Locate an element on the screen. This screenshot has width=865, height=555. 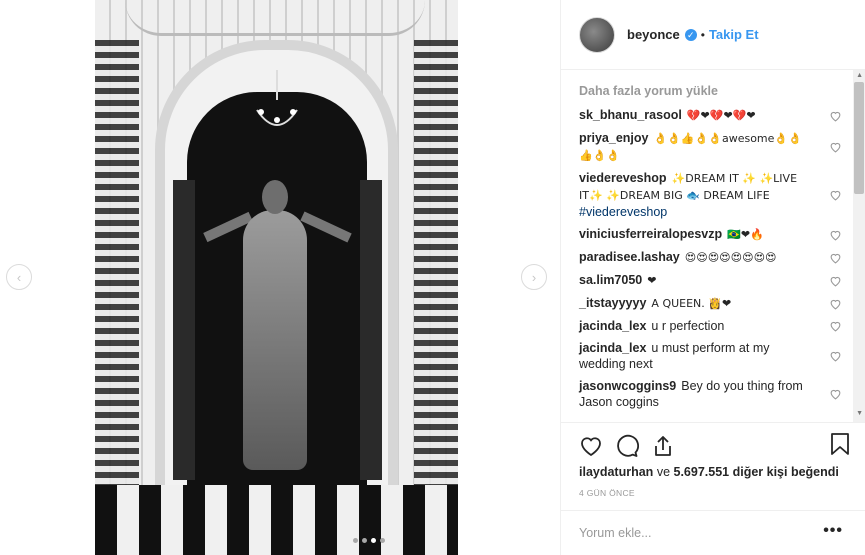
like-button is located at coordinates (591, 446).